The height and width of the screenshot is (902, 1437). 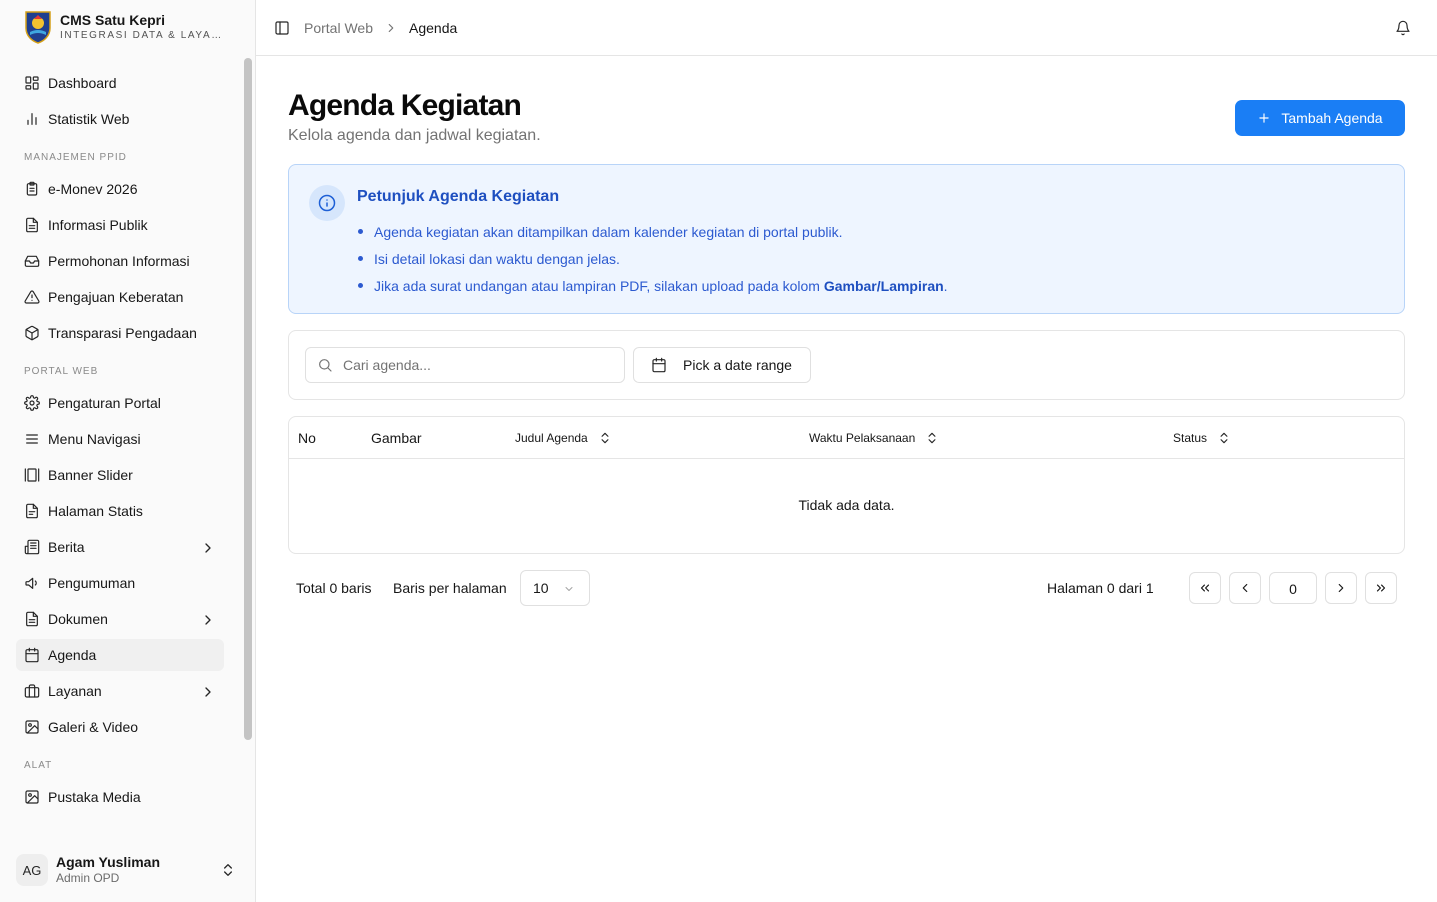 I want to click on sidebar-item-label: Berita, so click(x=66, y=547).